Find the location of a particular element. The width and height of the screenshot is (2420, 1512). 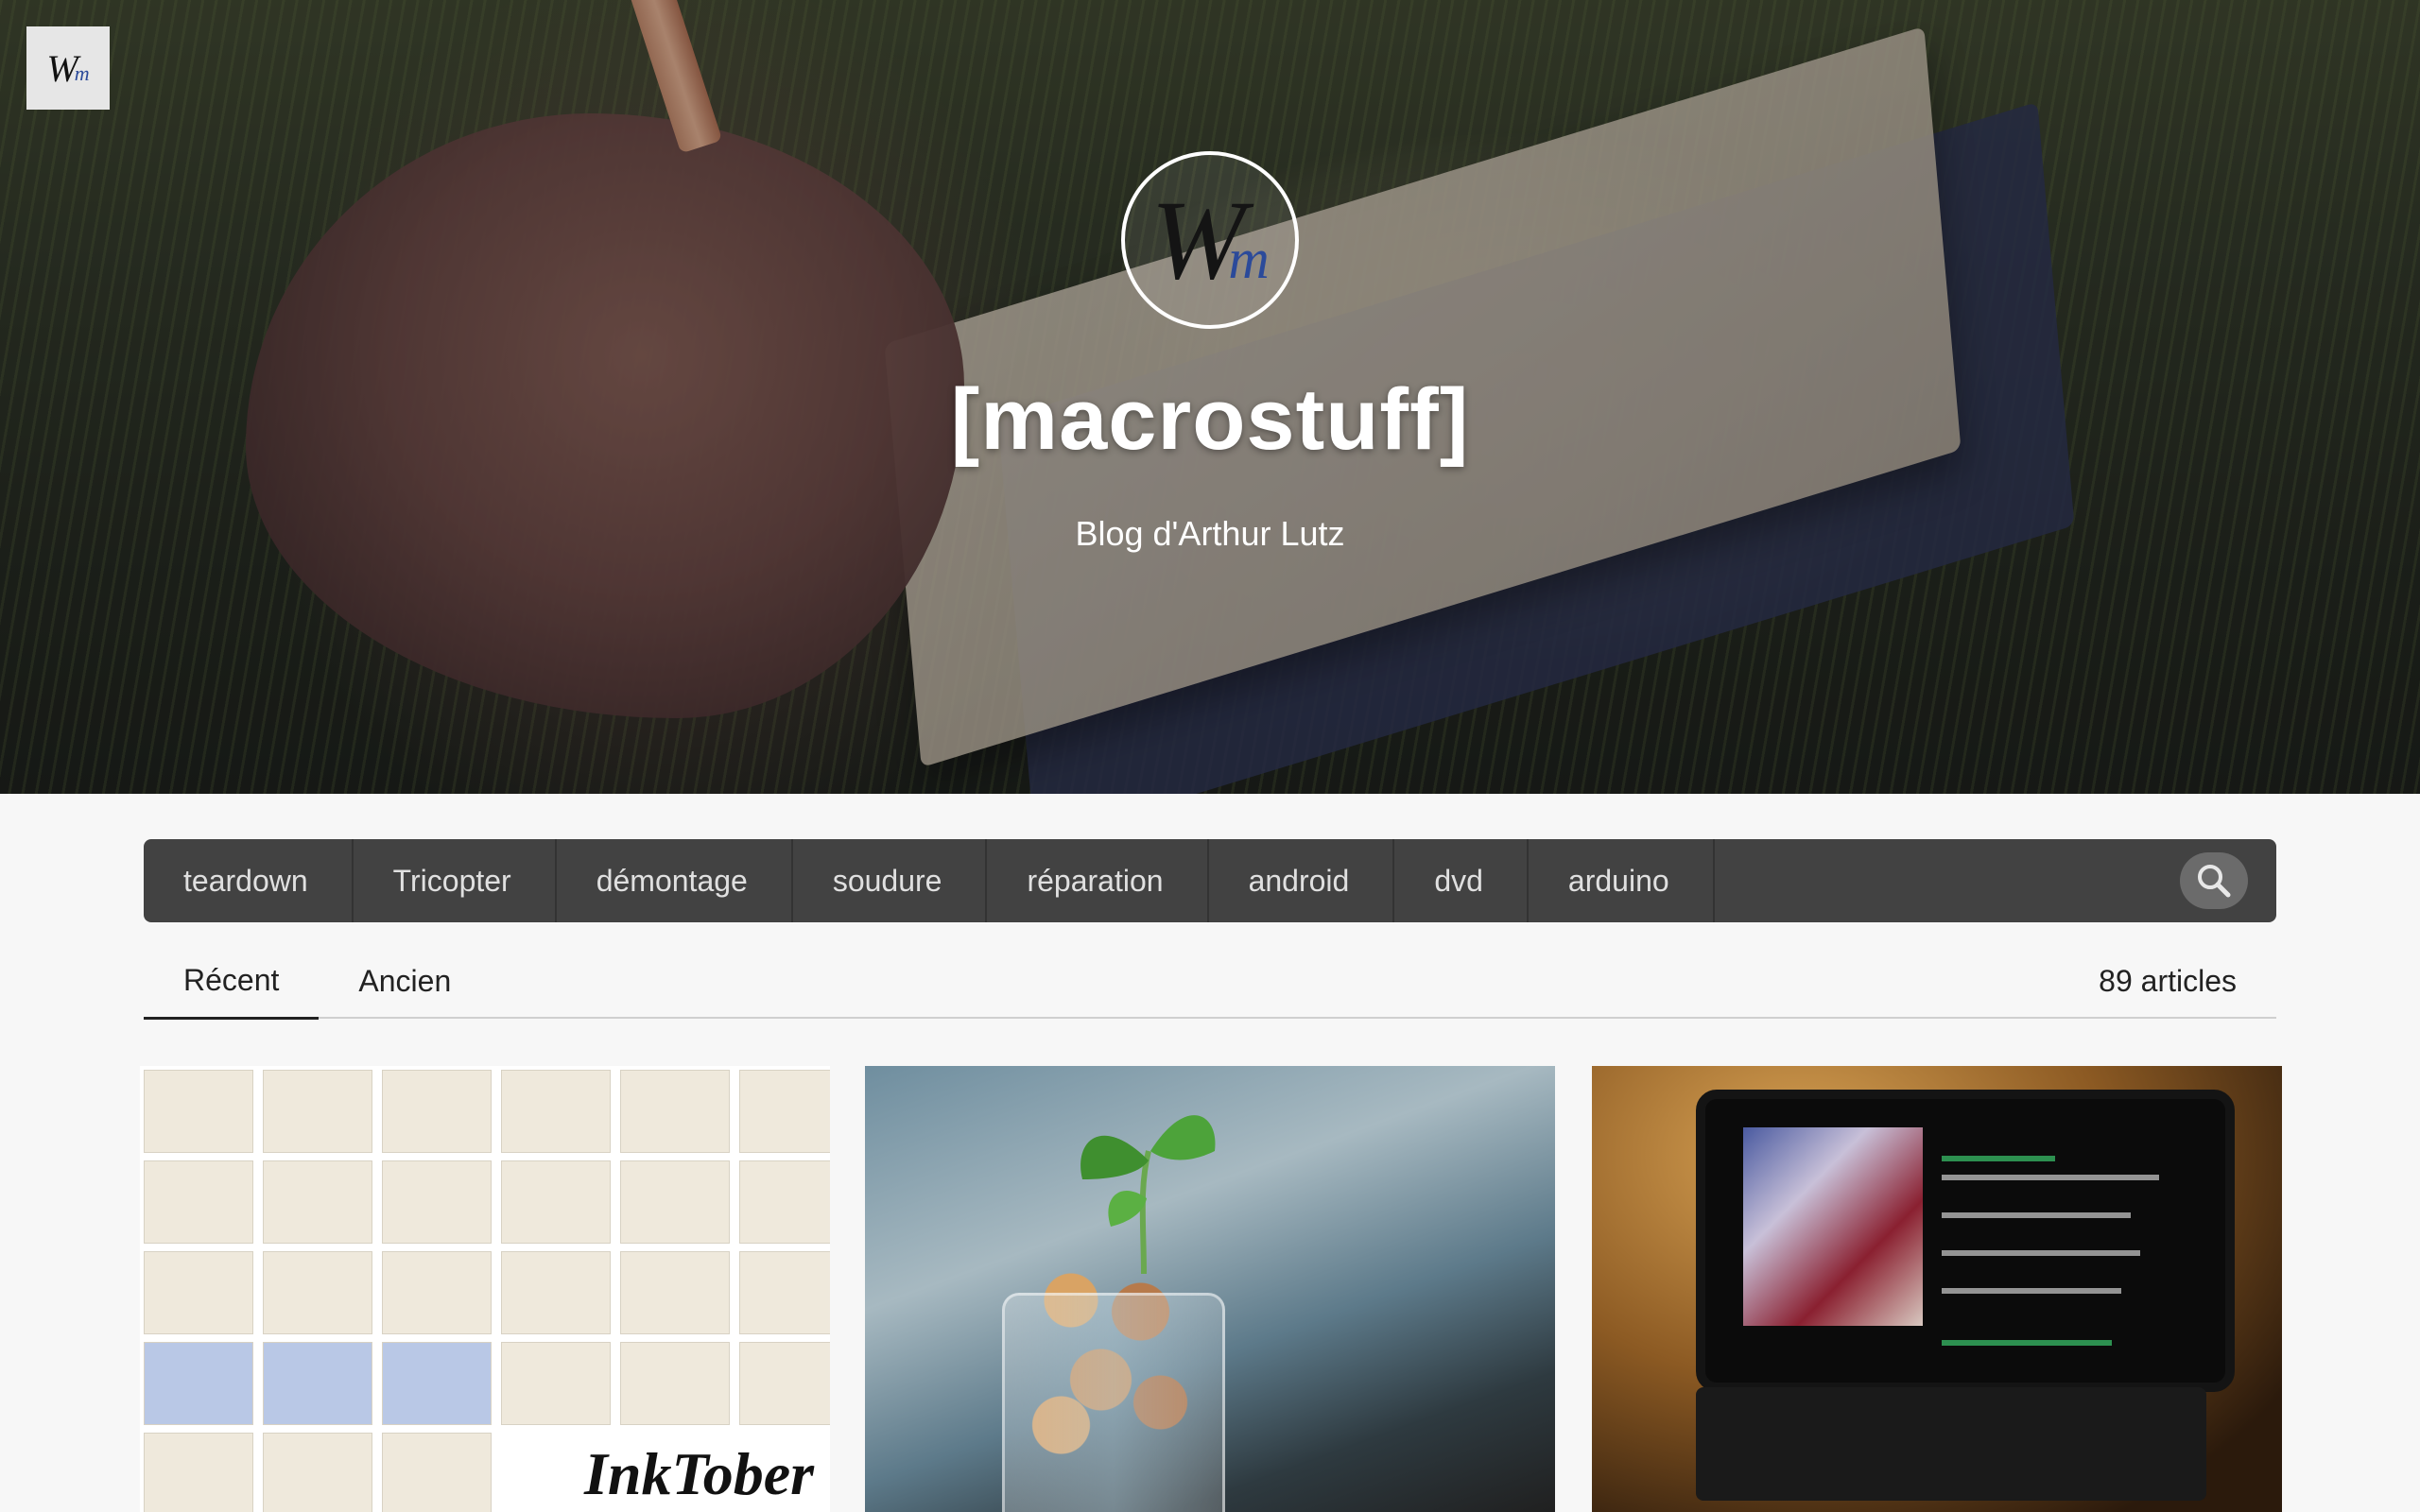

search-icon is located at coordinates (2214, 881).